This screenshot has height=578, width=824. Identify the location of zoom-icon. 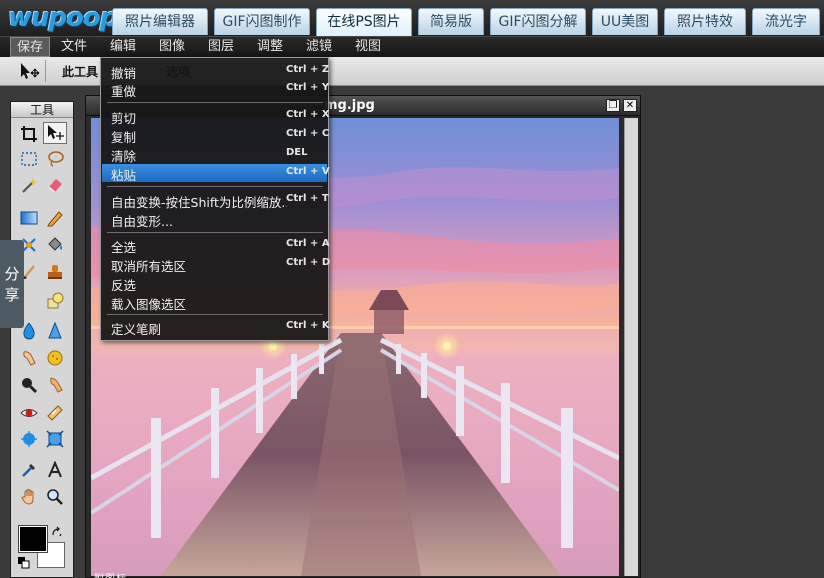
(29, 385).